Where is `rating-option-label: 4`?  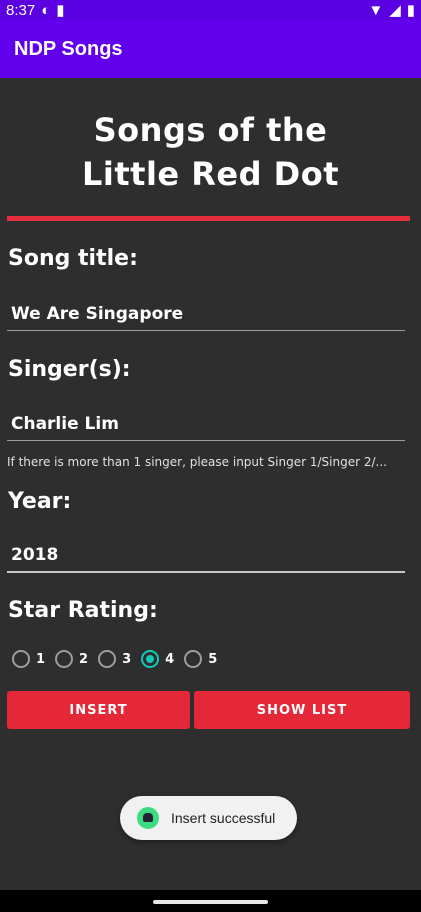 rating-option-label: 4 is located at coordinates (170, 659).